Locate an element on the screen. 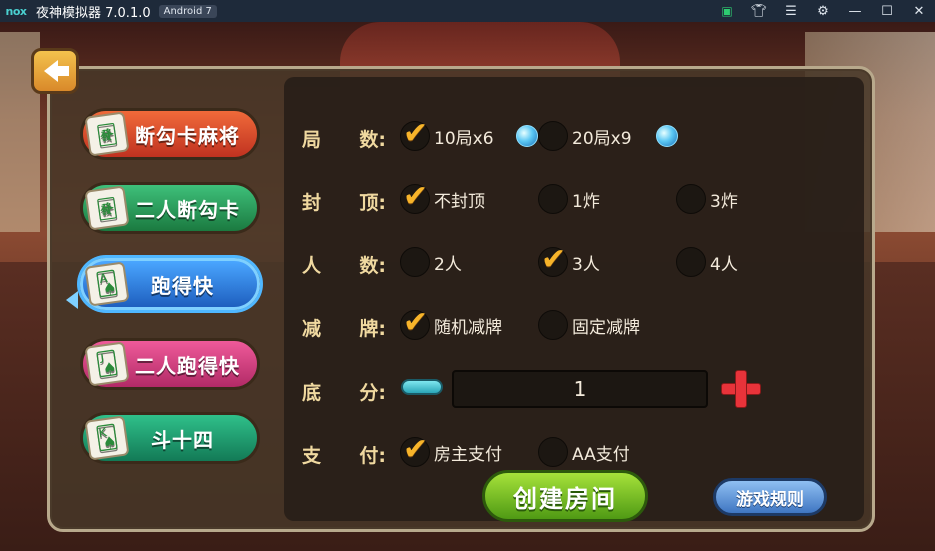 The height and width of the screenshot is (551, 935). rounds-option-10: 10局x6 is located at coordinates (469, 134).